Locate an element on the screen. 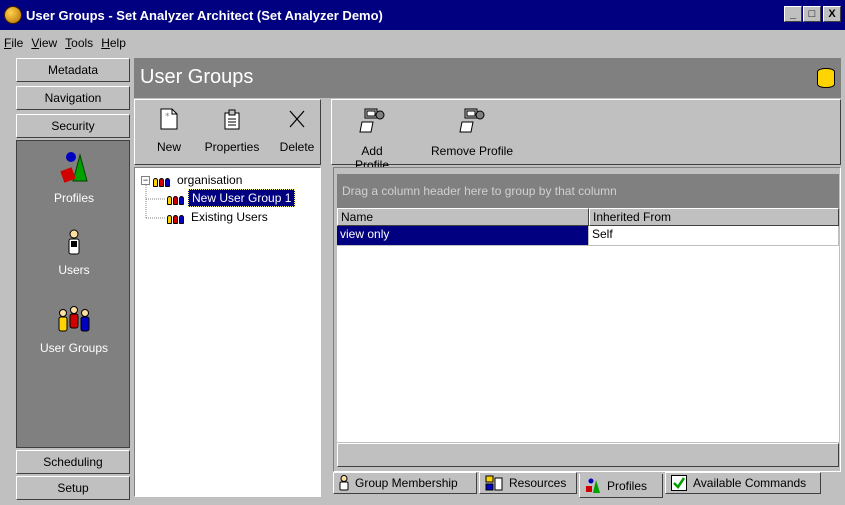  menu-file: File is located at coordinates (13, 43).